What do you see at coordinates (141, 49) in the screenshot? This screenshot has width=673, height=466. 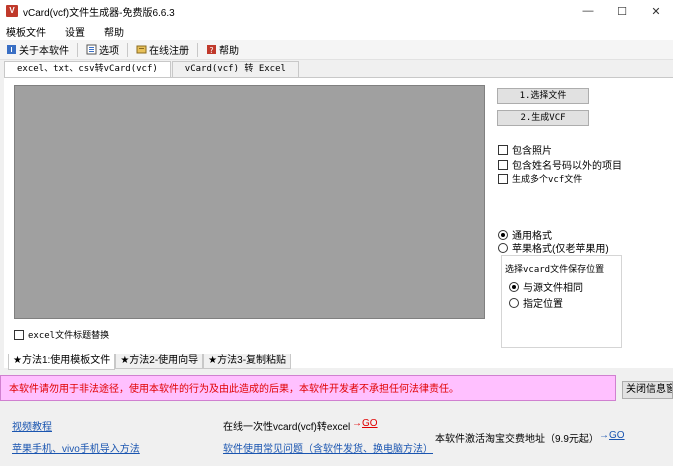 I see `register-icon` at bounding box center [141, 49].